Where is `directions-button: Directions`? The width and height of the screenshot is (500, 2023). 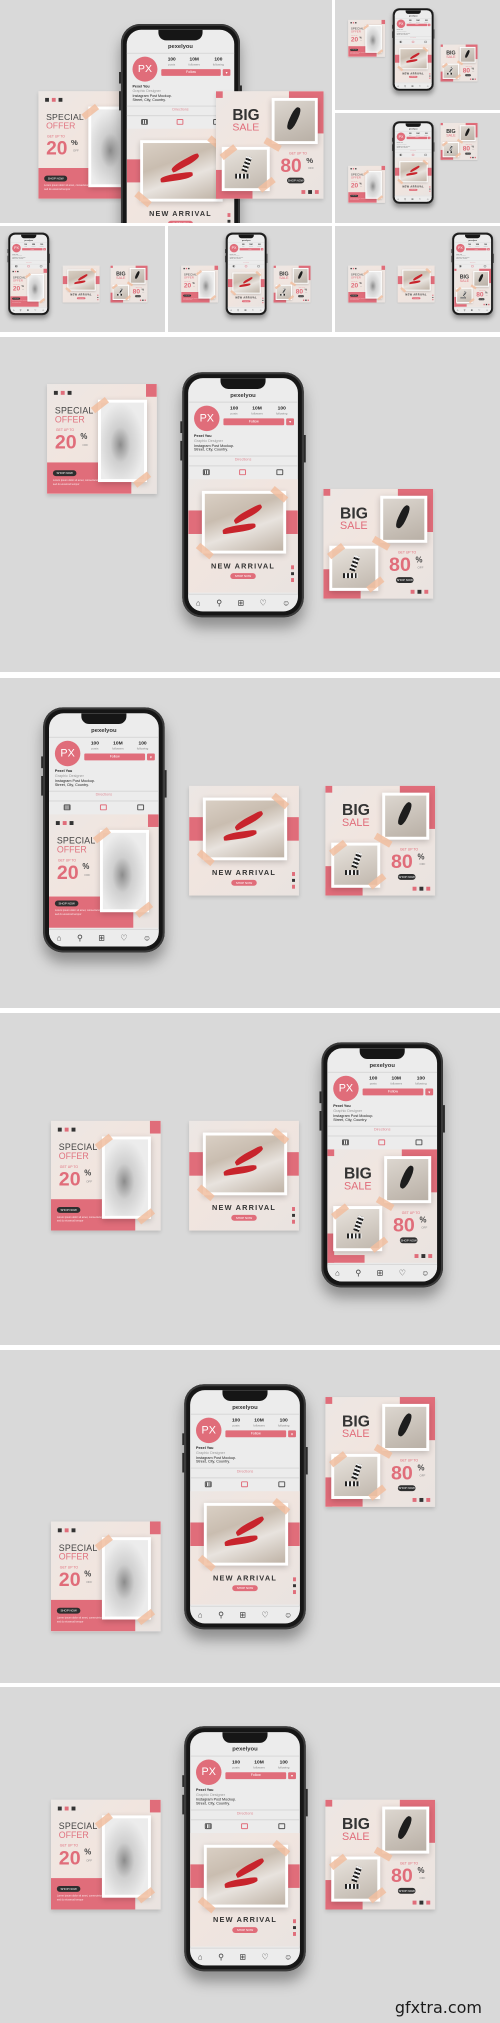
directions-button: Directions is located at coordinates (472, 261).